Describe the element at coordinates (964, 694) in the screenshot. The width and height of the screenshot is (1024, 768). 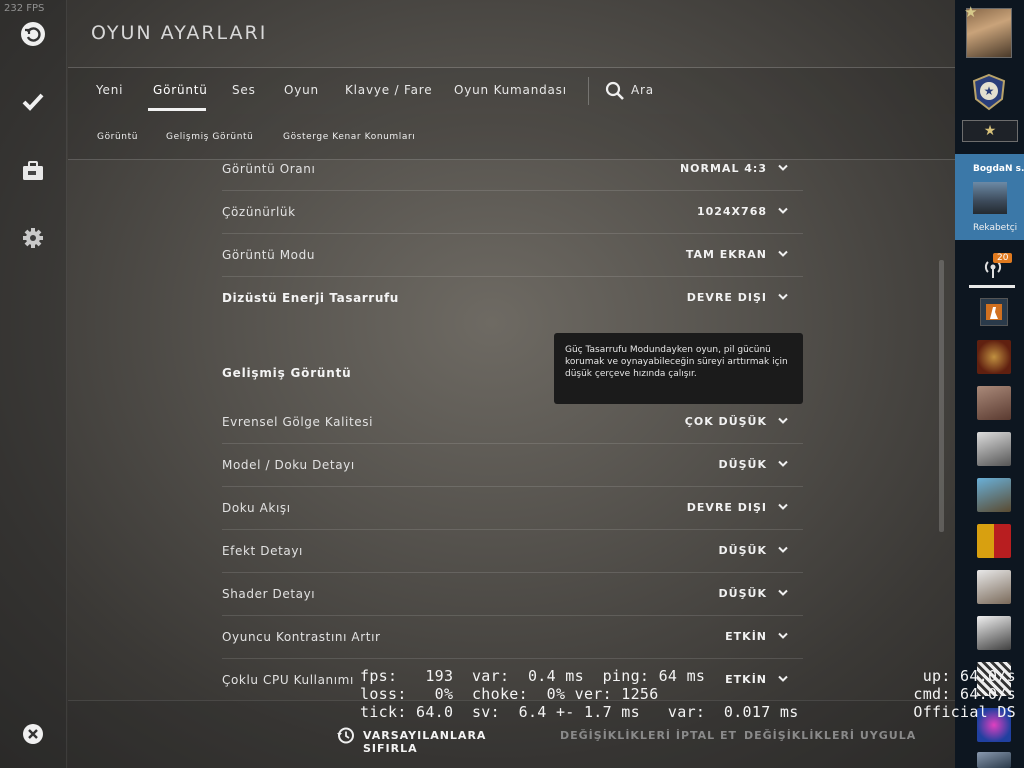
I see `netgraph-cmd-rate: cmd: 64.0/s` at that location.